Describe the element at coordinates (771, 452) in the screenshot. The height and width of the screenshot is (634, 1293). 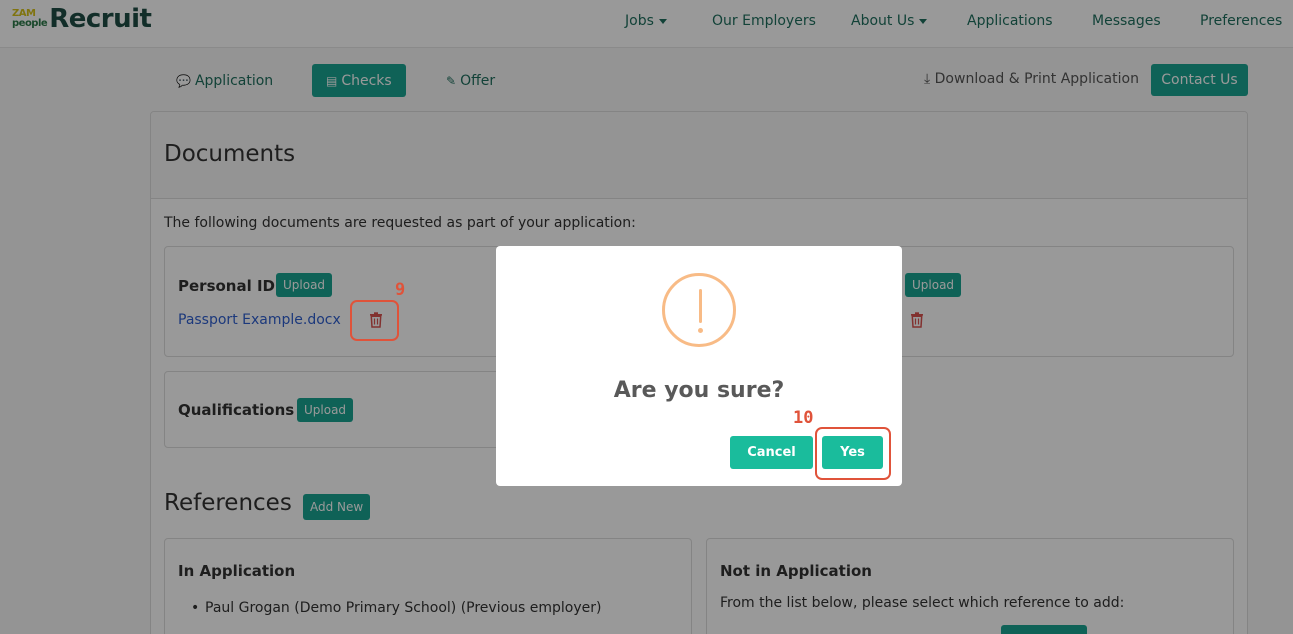
I see `cancel-button: Cancel` at that location.